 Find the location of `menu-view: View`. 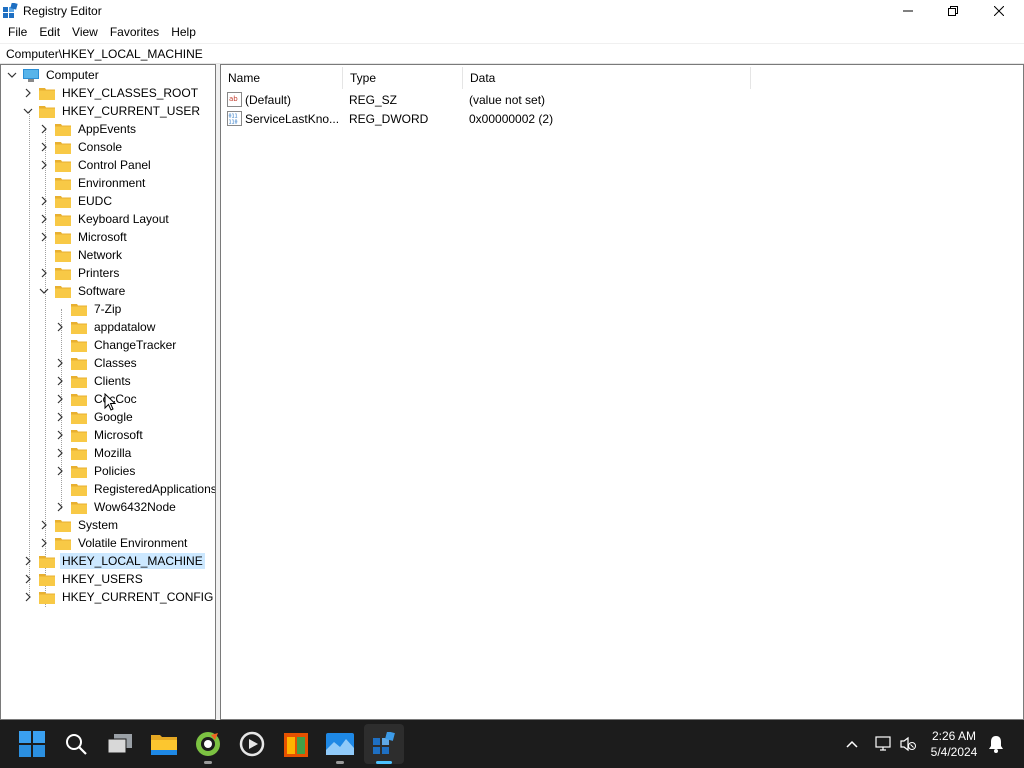

menu-view: View is located at coordinates (85, 32).